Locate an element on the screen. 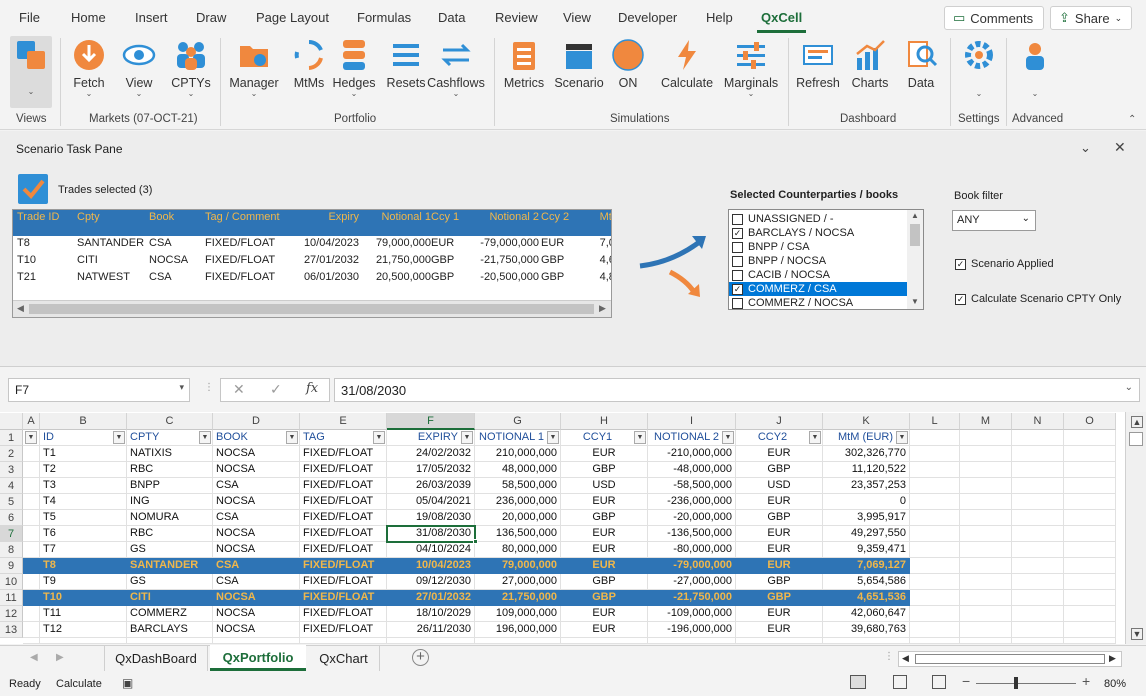 The image size is (1146, 696). row-header: 6 is located at coordinates (11, 518).